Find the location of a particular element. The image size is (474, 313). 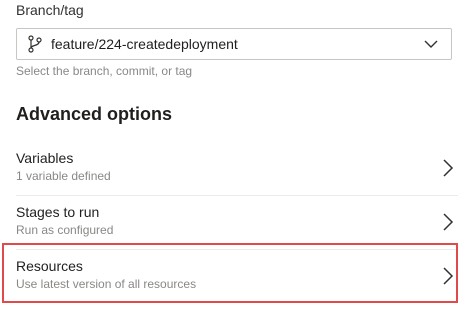

option-title: Variables is located at coordinates (45, 158).